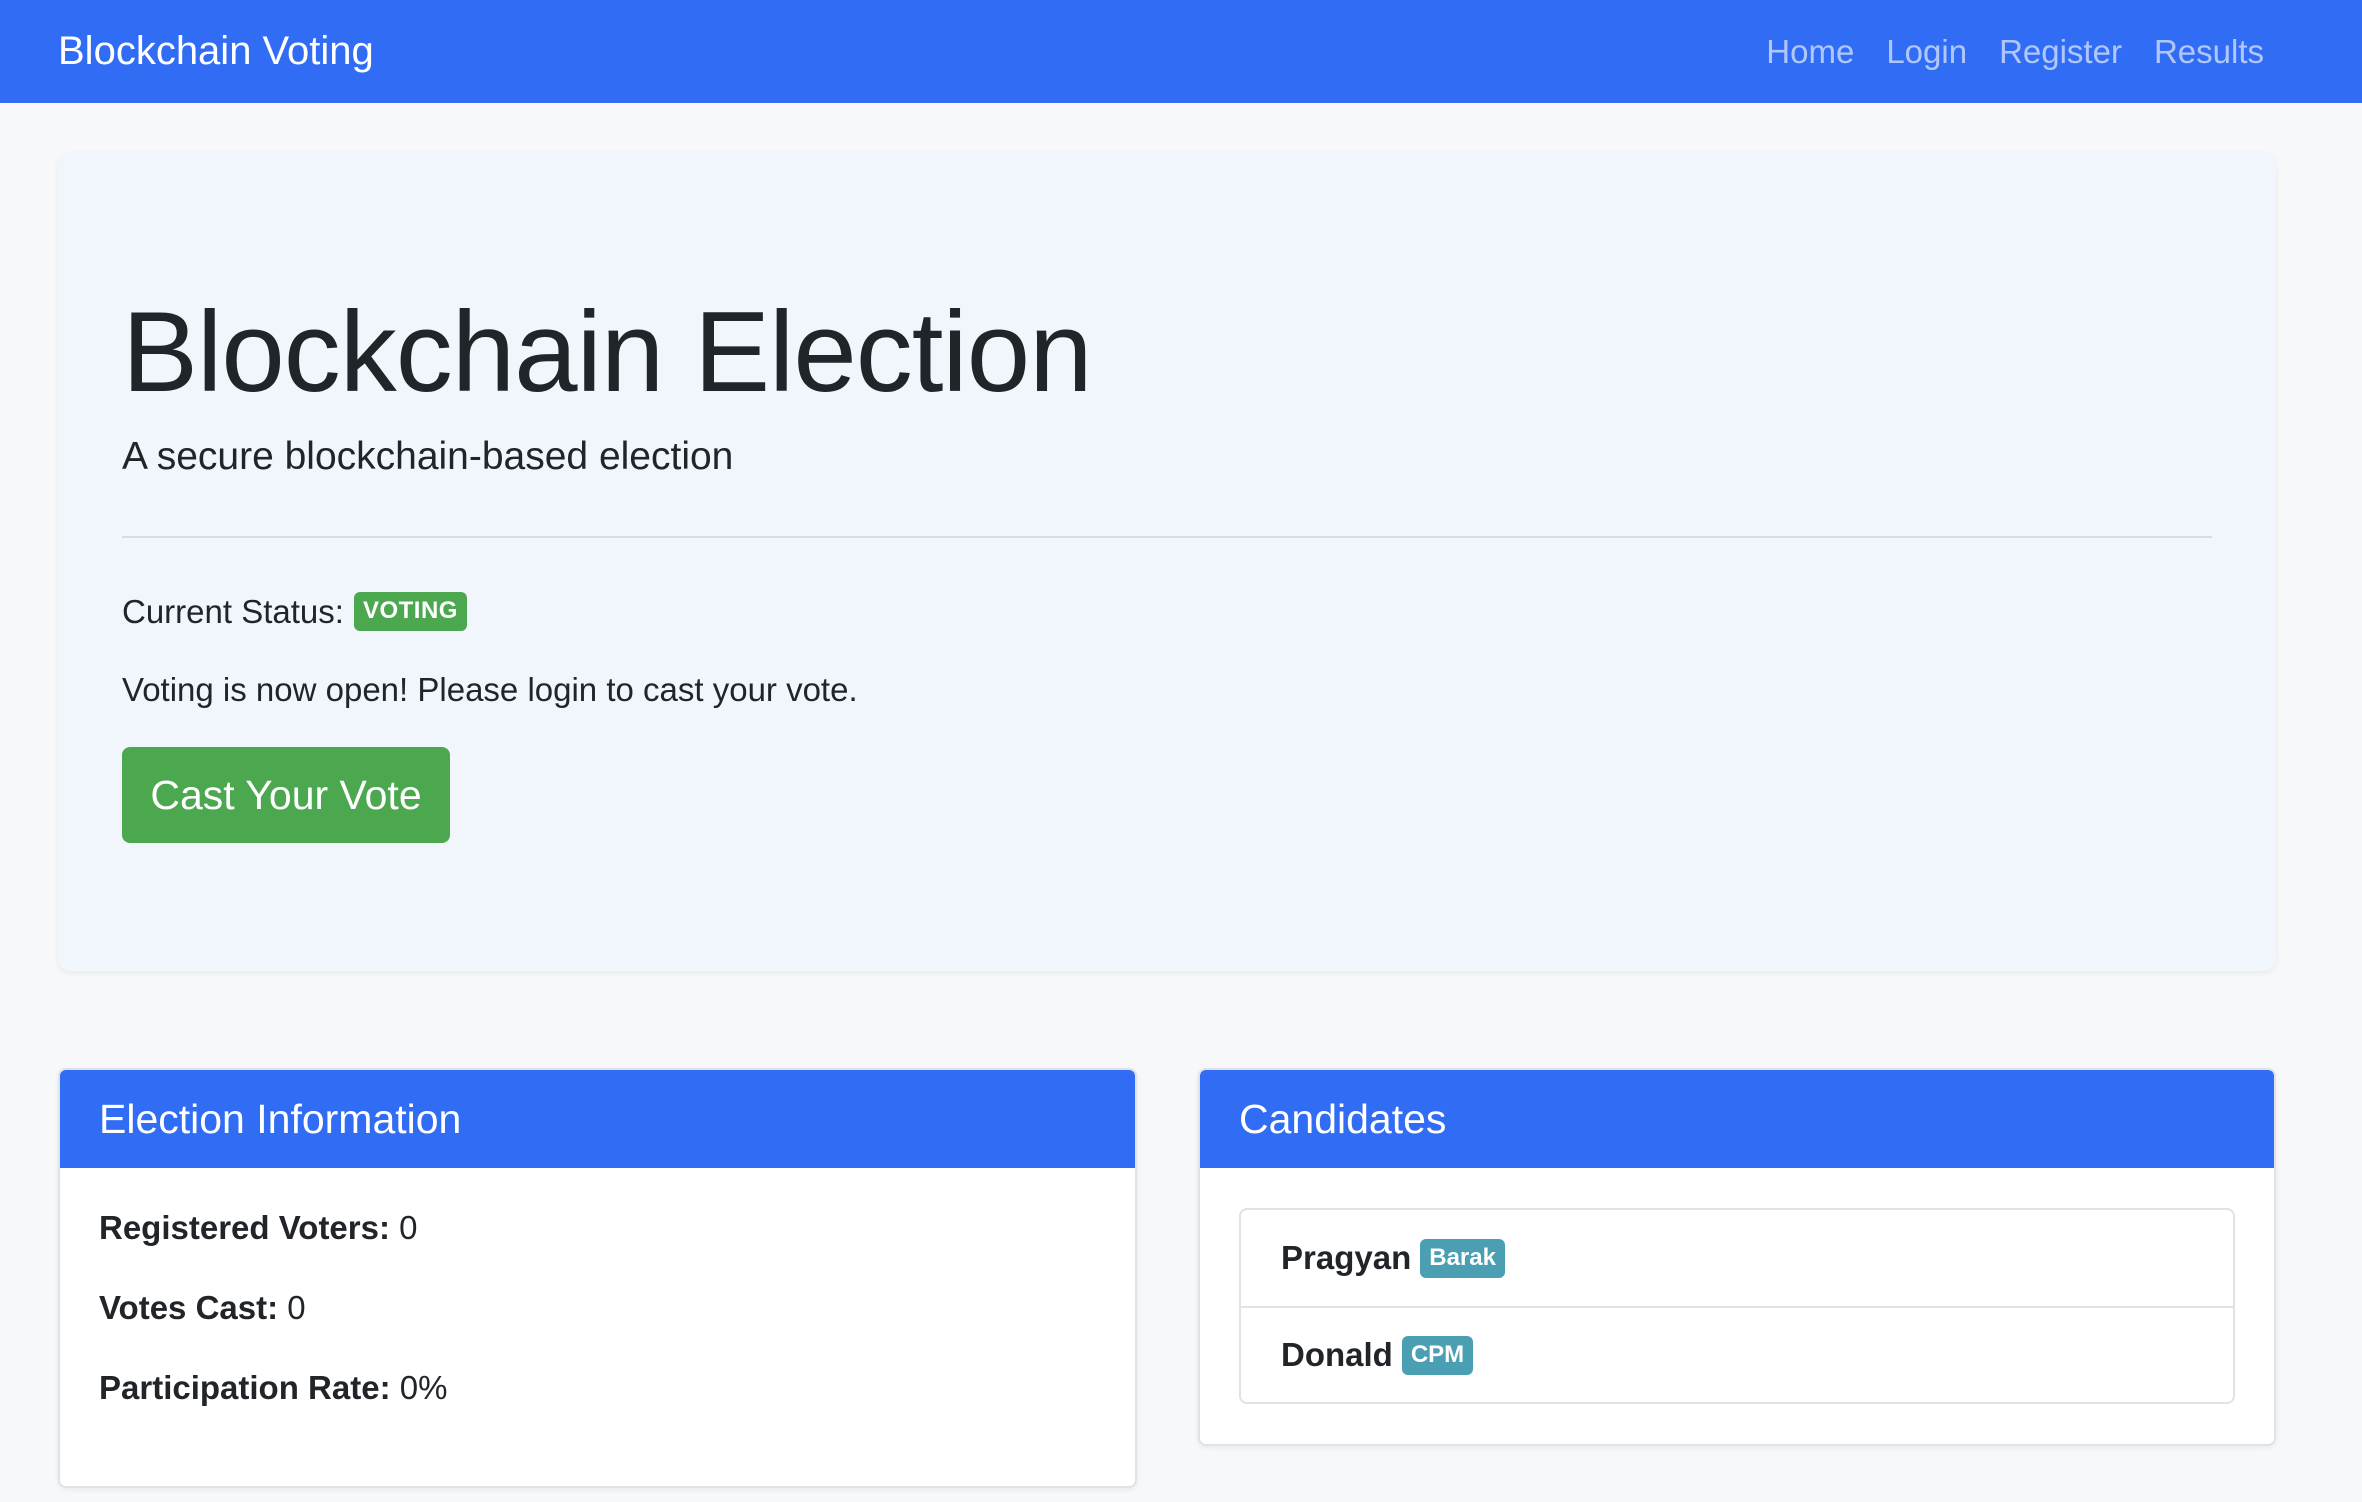 This screenshot has width=2362, height=1502. What do you see at coordinates (423, 1387) in the screenshot?
I see `participation-rate-value: 0%` at bounding box center [423, 1387].